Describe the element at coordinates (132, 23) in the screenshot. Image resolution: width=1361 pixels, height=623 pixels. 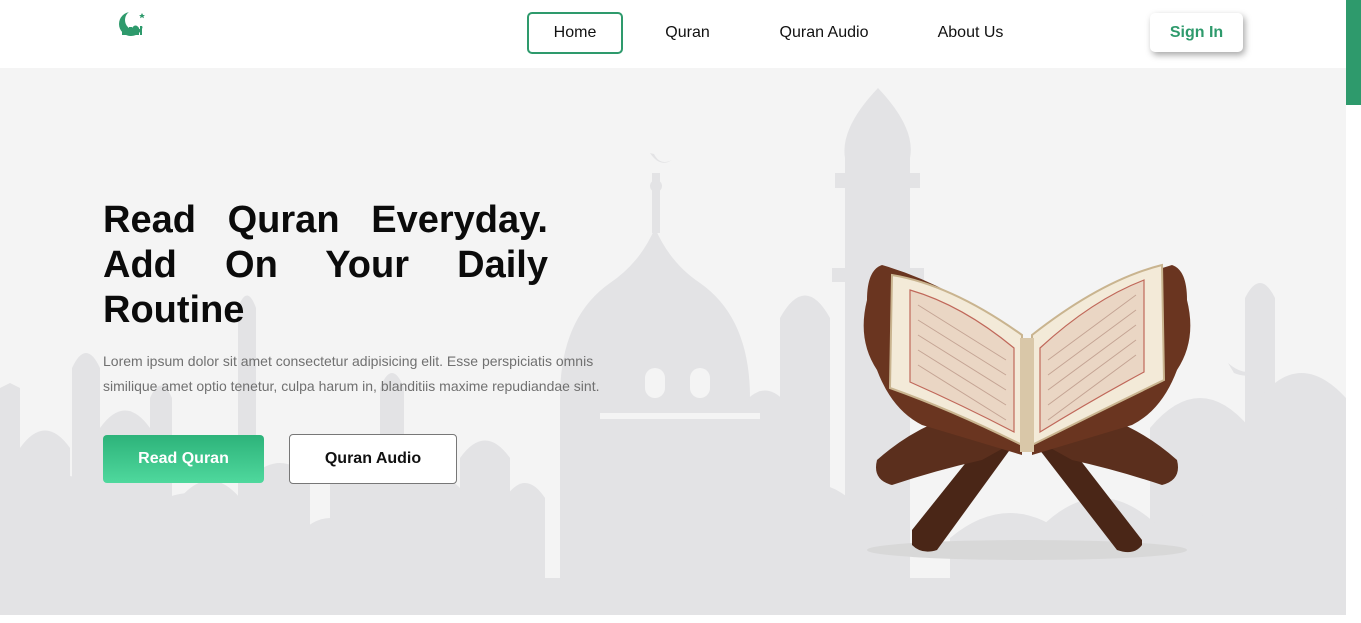
I see `crescent-mosque-logo-icon` at that location.